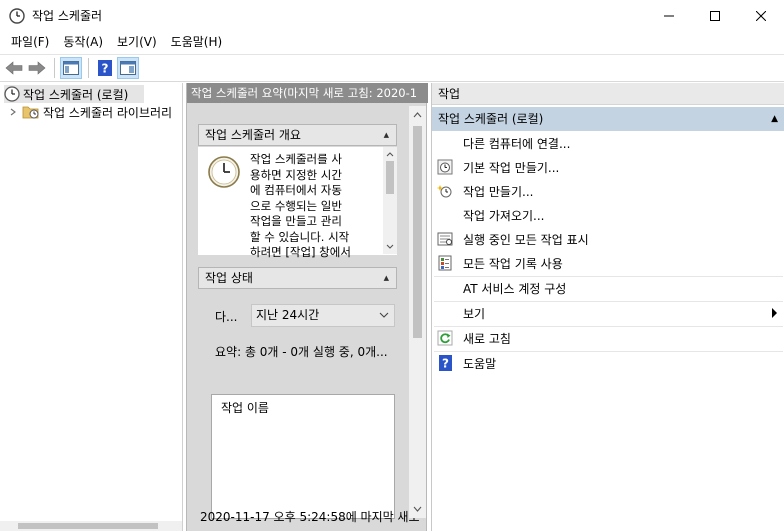 The height and width of the screenshot is (531, 784). Describe the element at coordinates (108, 112) in the screenshot. I see `tree-item-label: 작업 스케줄러 라이브러리` at that location.